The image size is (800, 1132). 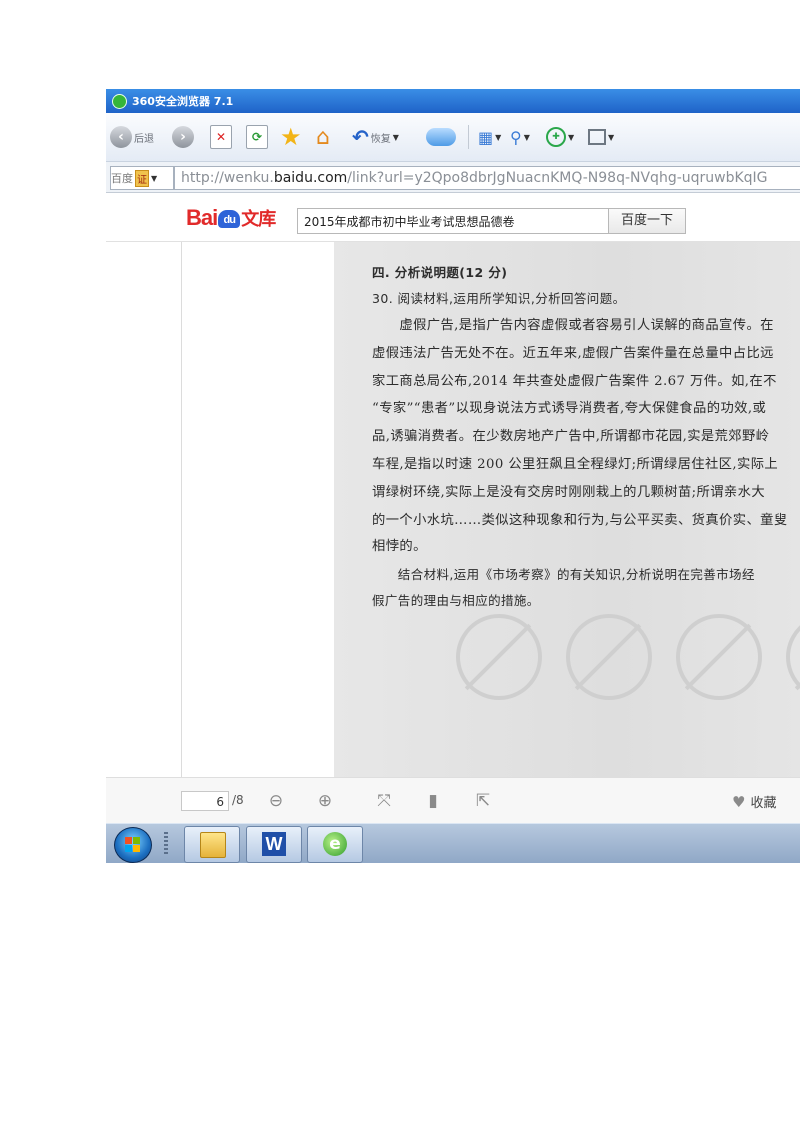 I want to click on taskbar-app-explorer, so click(x=212, y=844).